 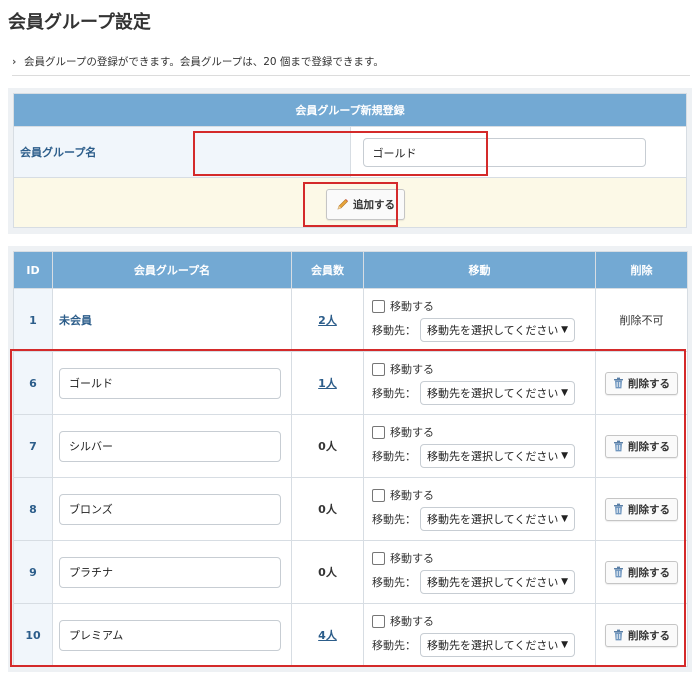 I want to click on header-group-name: 会員グループ名, so click(x=172, y=270).